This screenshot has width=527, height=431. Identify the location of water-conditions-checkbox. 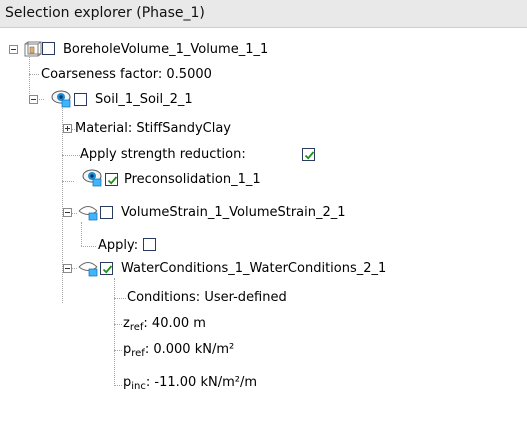
(106, 268).